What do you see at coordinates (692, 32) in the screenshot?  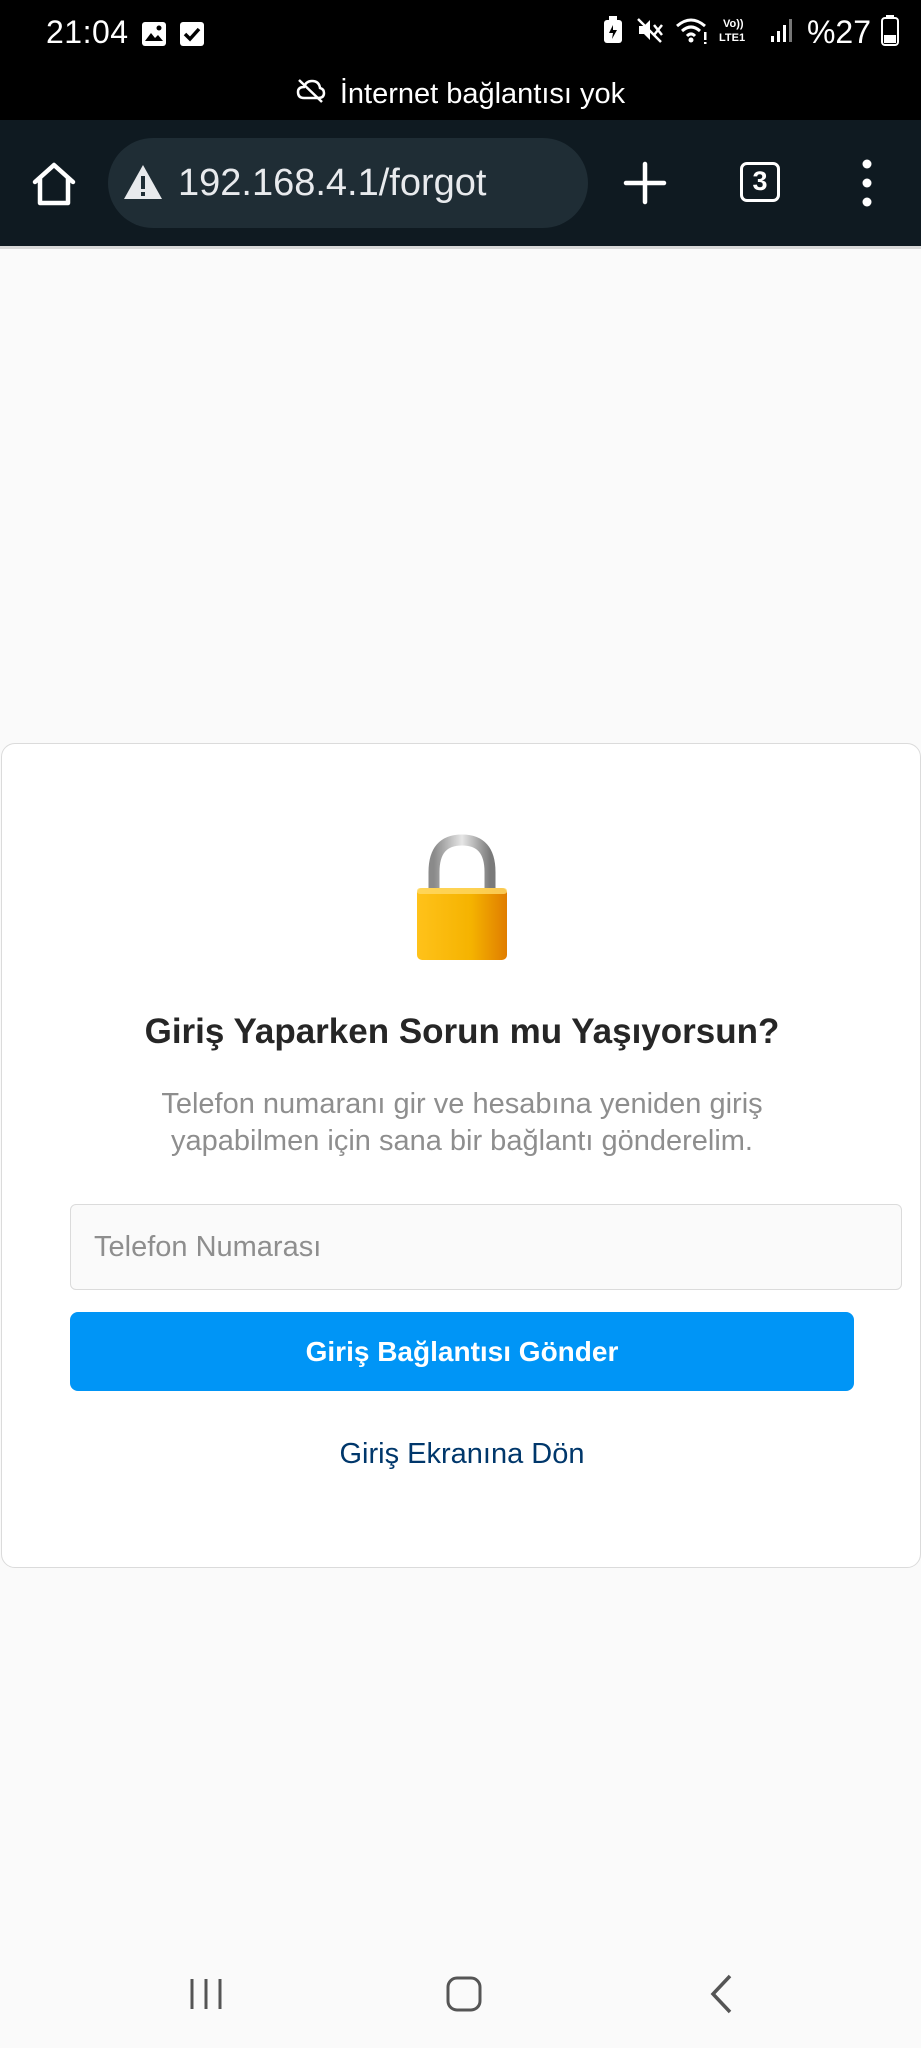 I see `wifi-icon` at bounding box center [692, 32].